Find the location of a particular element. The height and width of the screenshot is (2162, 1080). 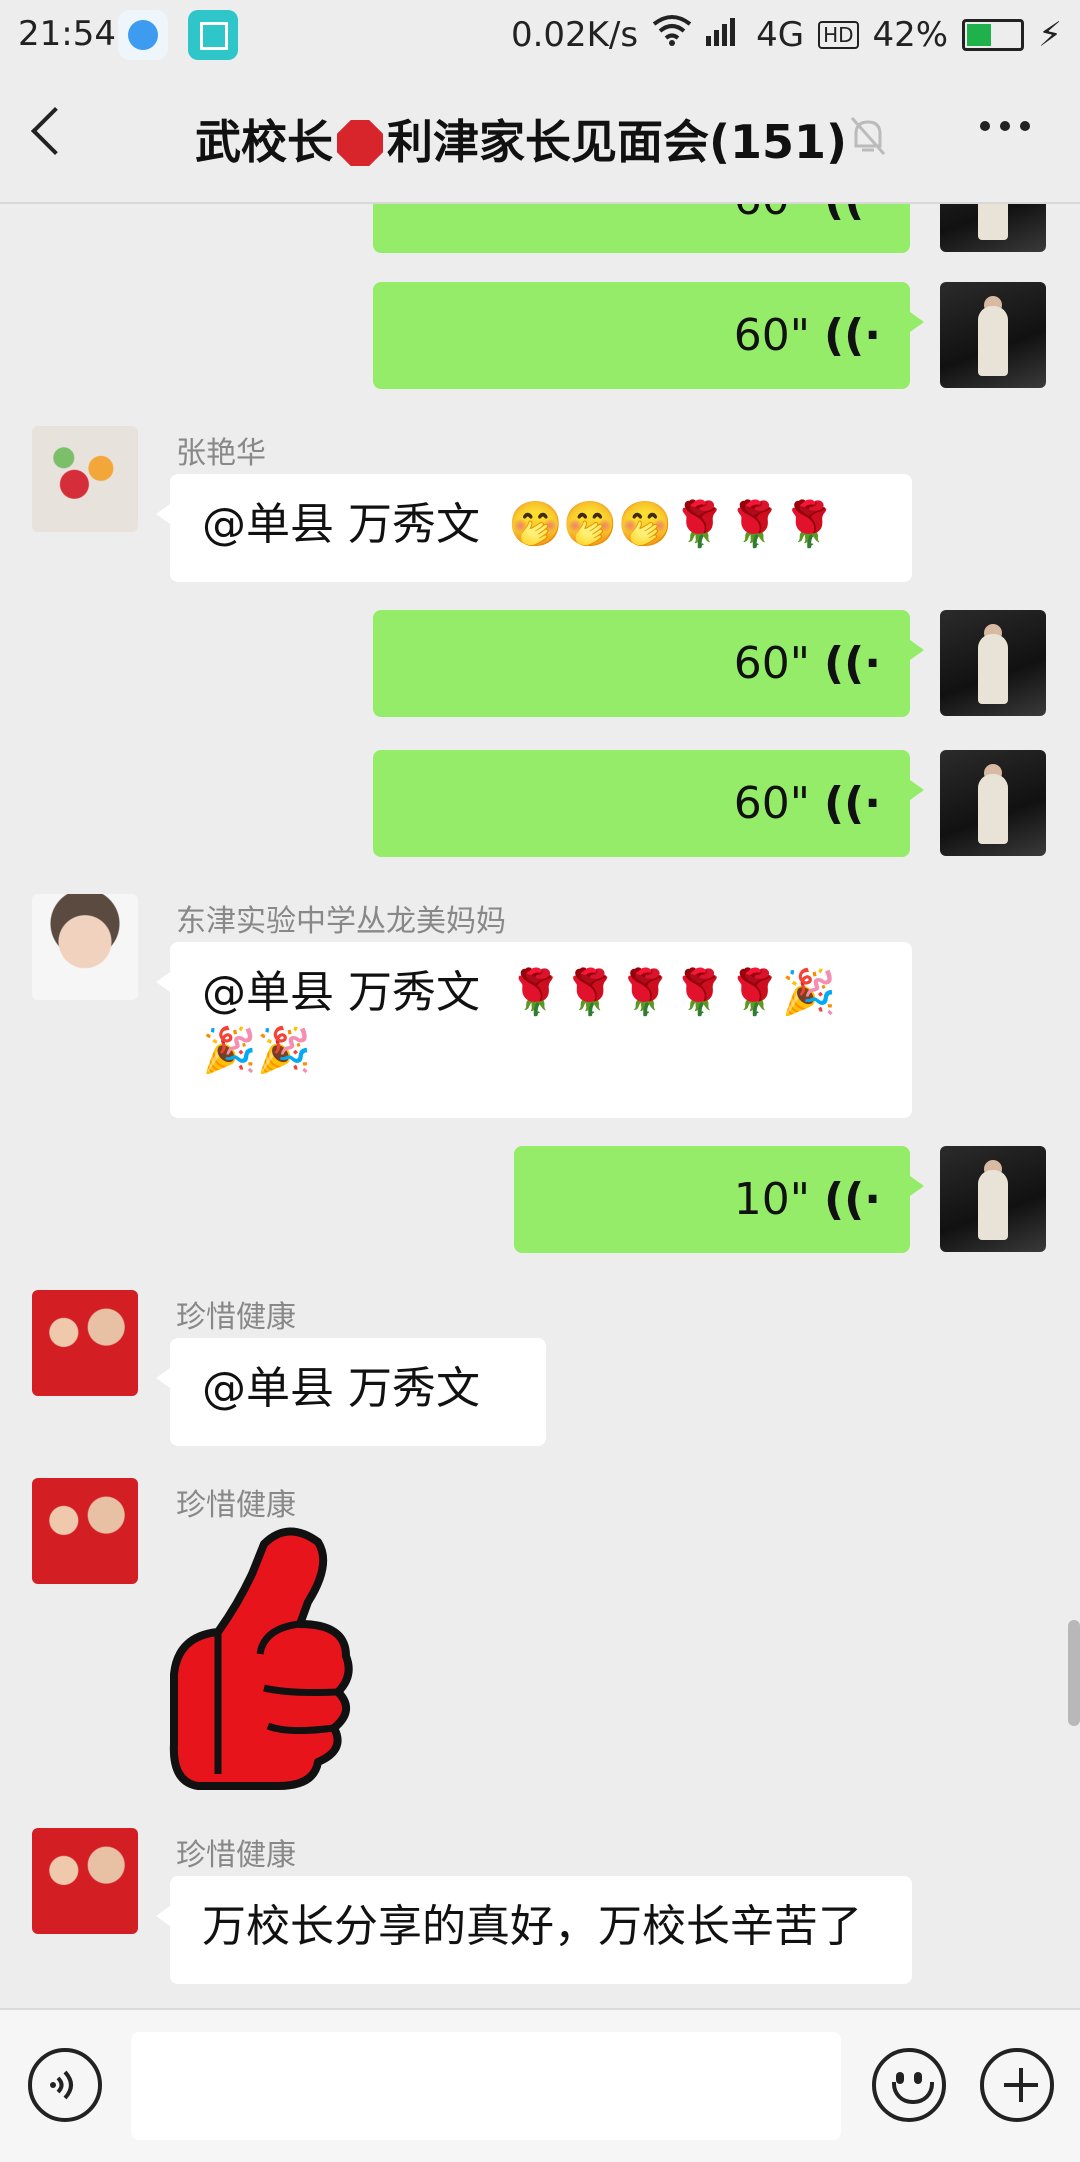

text-message-bubble: 万校长分享的真好，万校长辛苦了 is located at coordinates (534, 1930).